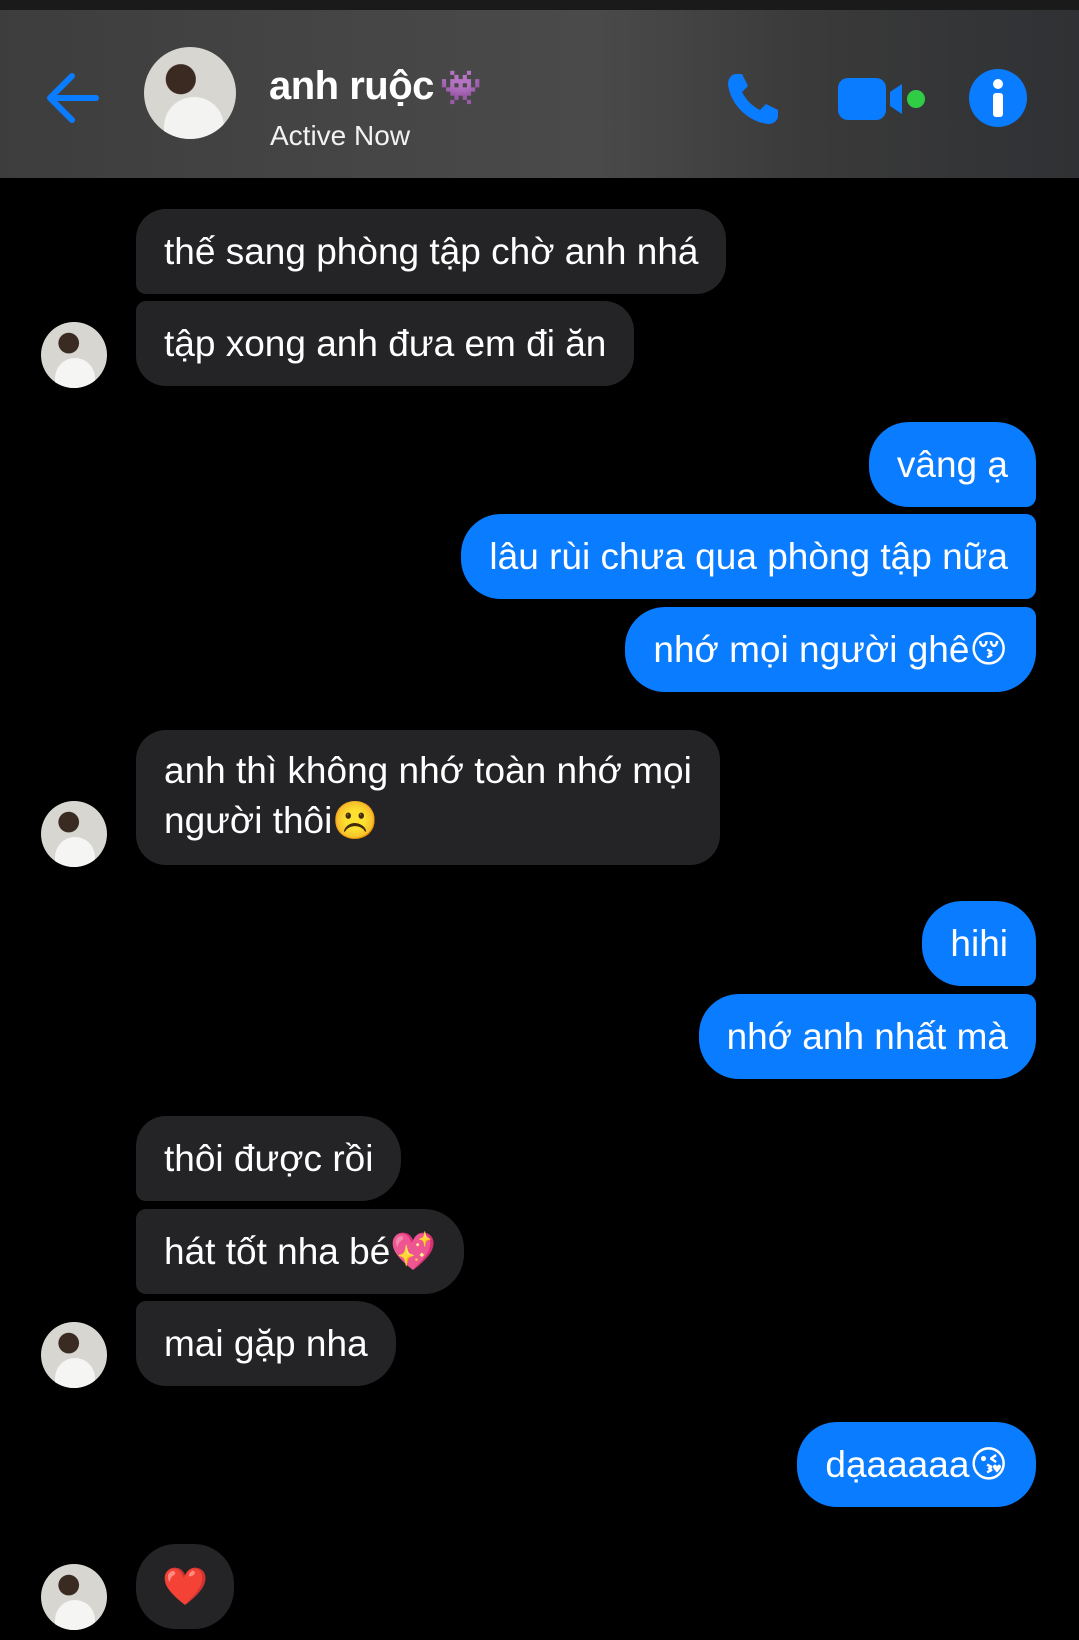  What do you see at coordinates (431, 251) in the screenshot?
I see `received-message: thế sang phòng tập chờ anh nhá` at bounding box center [431, 251].